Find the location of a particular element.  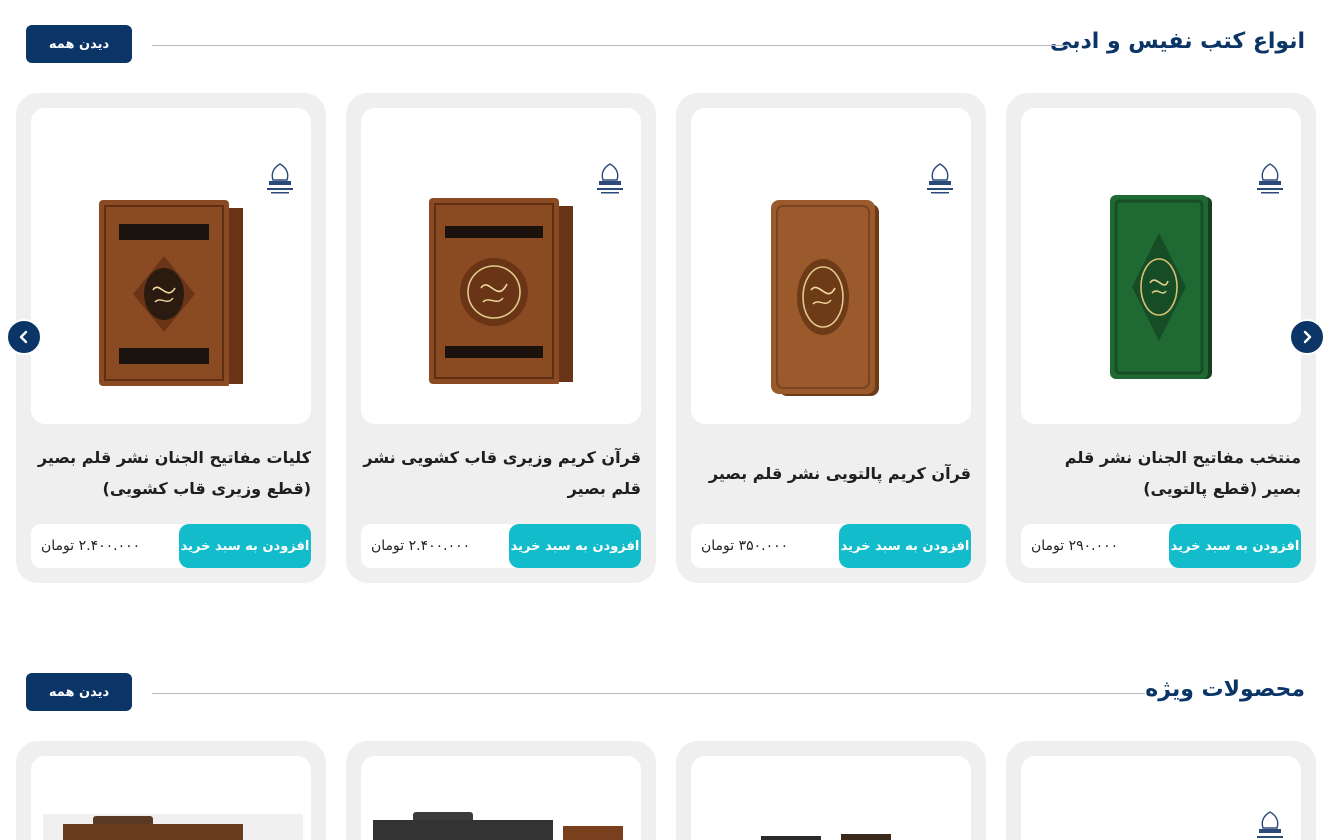

price-bar: افزودن به سبد خرید ۳۵۰.۰۰۰ تومان is located at coordinates (831, 546).